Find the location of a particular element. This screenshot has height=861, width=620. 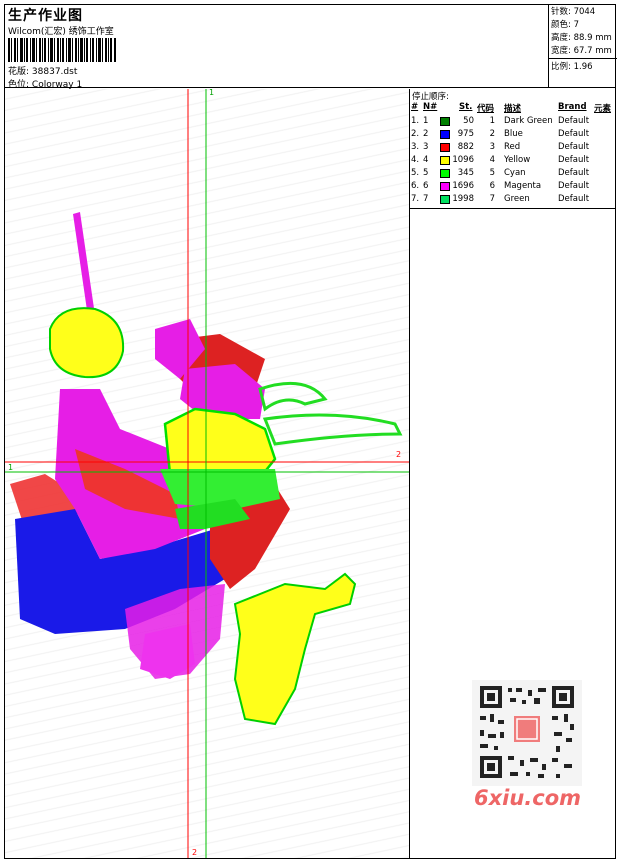

row-description: Blue is located at coordinates (513, 134).